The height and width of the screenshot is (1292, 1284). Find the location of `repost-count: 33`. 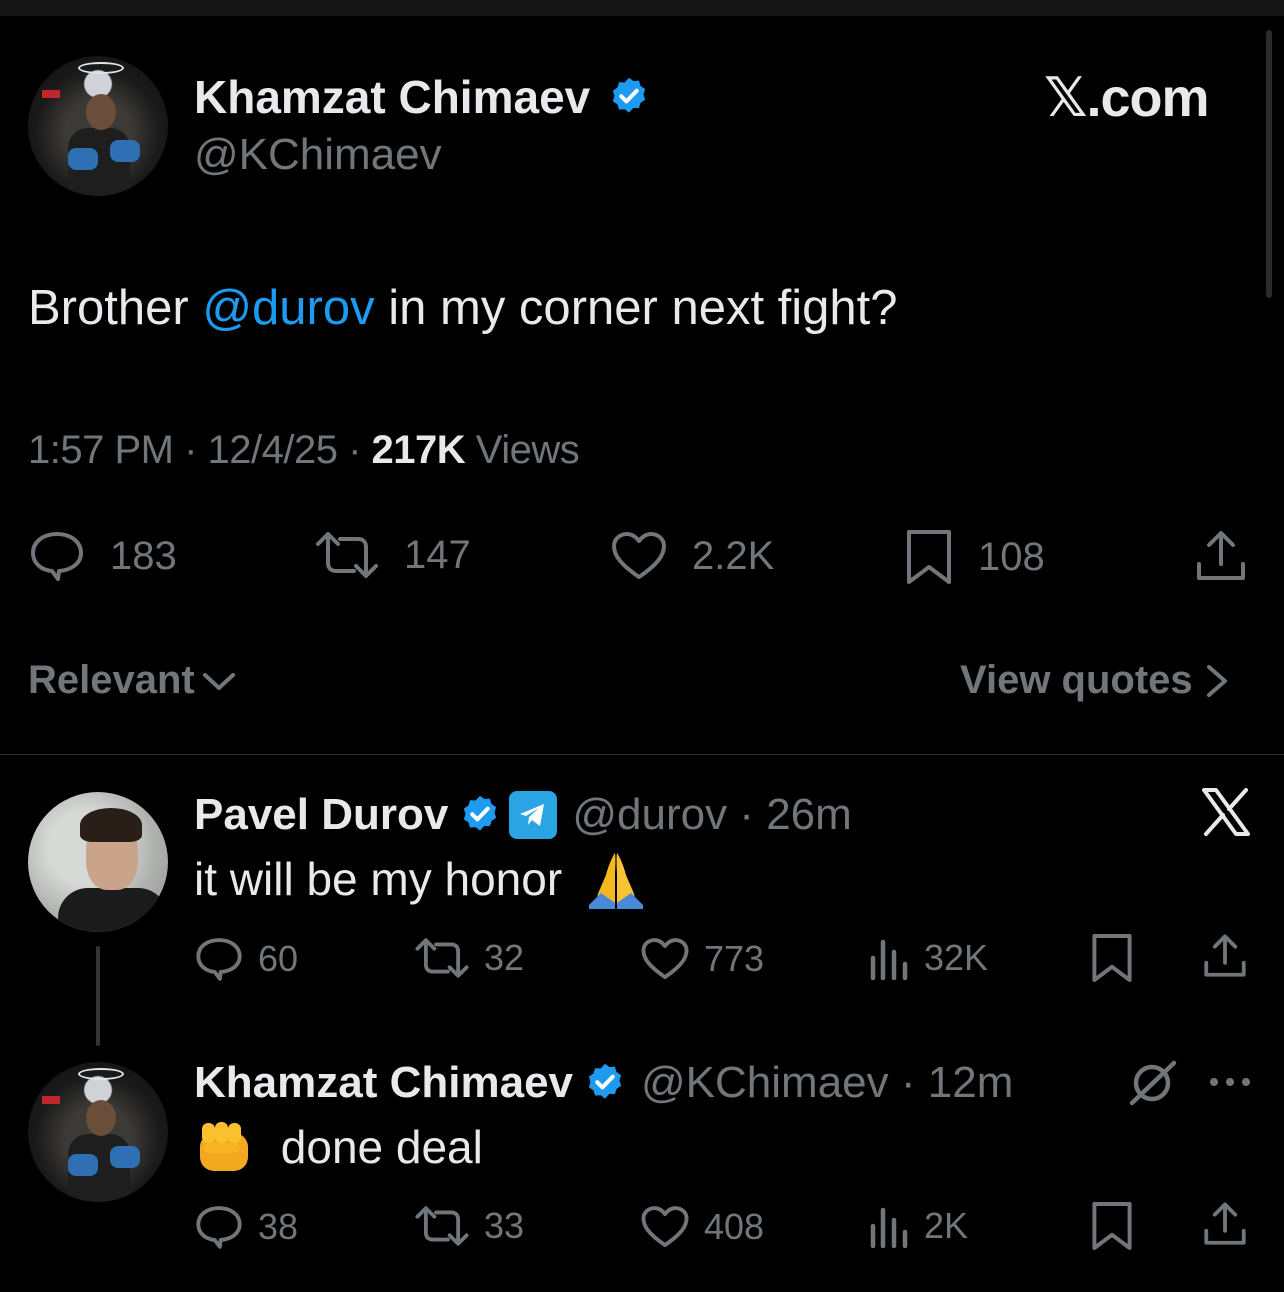

repost-count: 33 is located at coordinates (504, 1225).